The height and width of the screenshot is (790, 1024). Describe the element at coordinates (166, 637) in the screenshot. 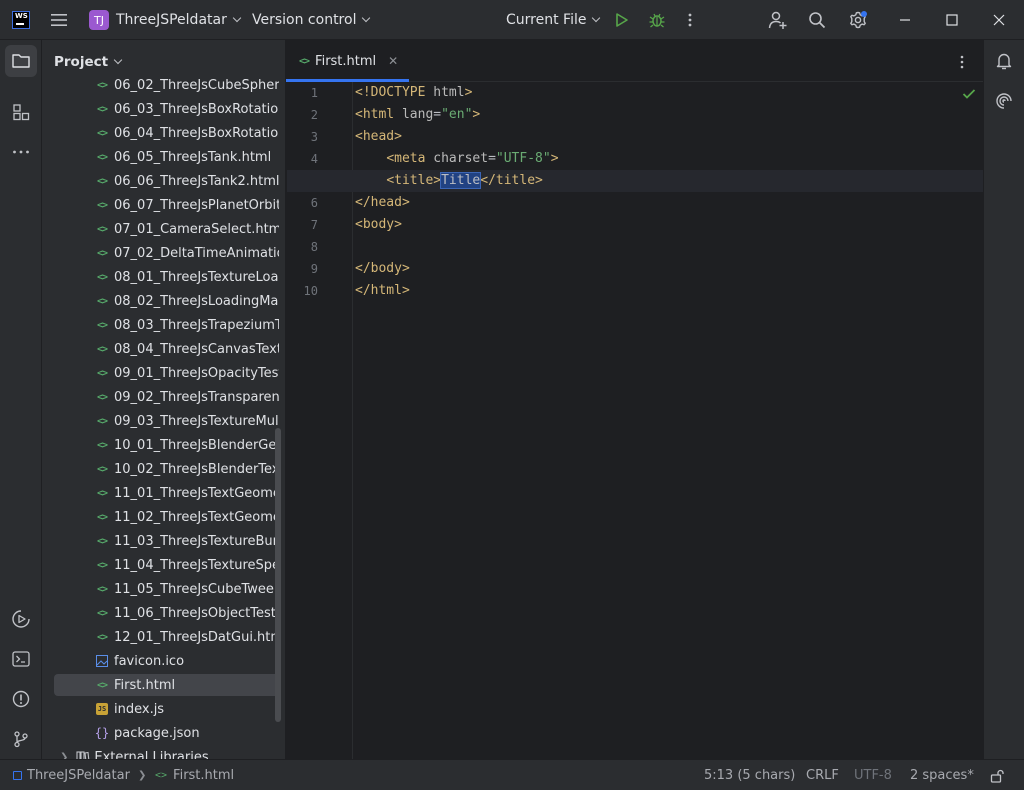

I see `tree-item: <> 12_01_ThreeJsDatGui.html` at that location.